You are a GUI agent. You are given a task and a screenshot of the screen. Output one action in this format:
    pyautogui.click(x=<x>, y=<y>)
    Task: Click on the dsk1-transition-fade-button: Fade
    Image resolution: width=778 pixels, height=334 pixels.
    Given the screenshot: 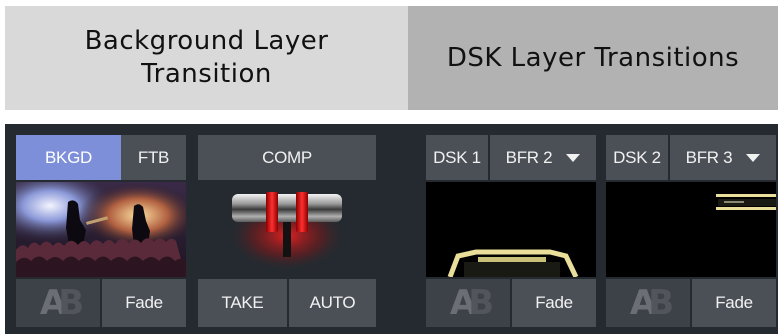 What is the action you would take?
    pyautogui.click(x=554, y=303)
    